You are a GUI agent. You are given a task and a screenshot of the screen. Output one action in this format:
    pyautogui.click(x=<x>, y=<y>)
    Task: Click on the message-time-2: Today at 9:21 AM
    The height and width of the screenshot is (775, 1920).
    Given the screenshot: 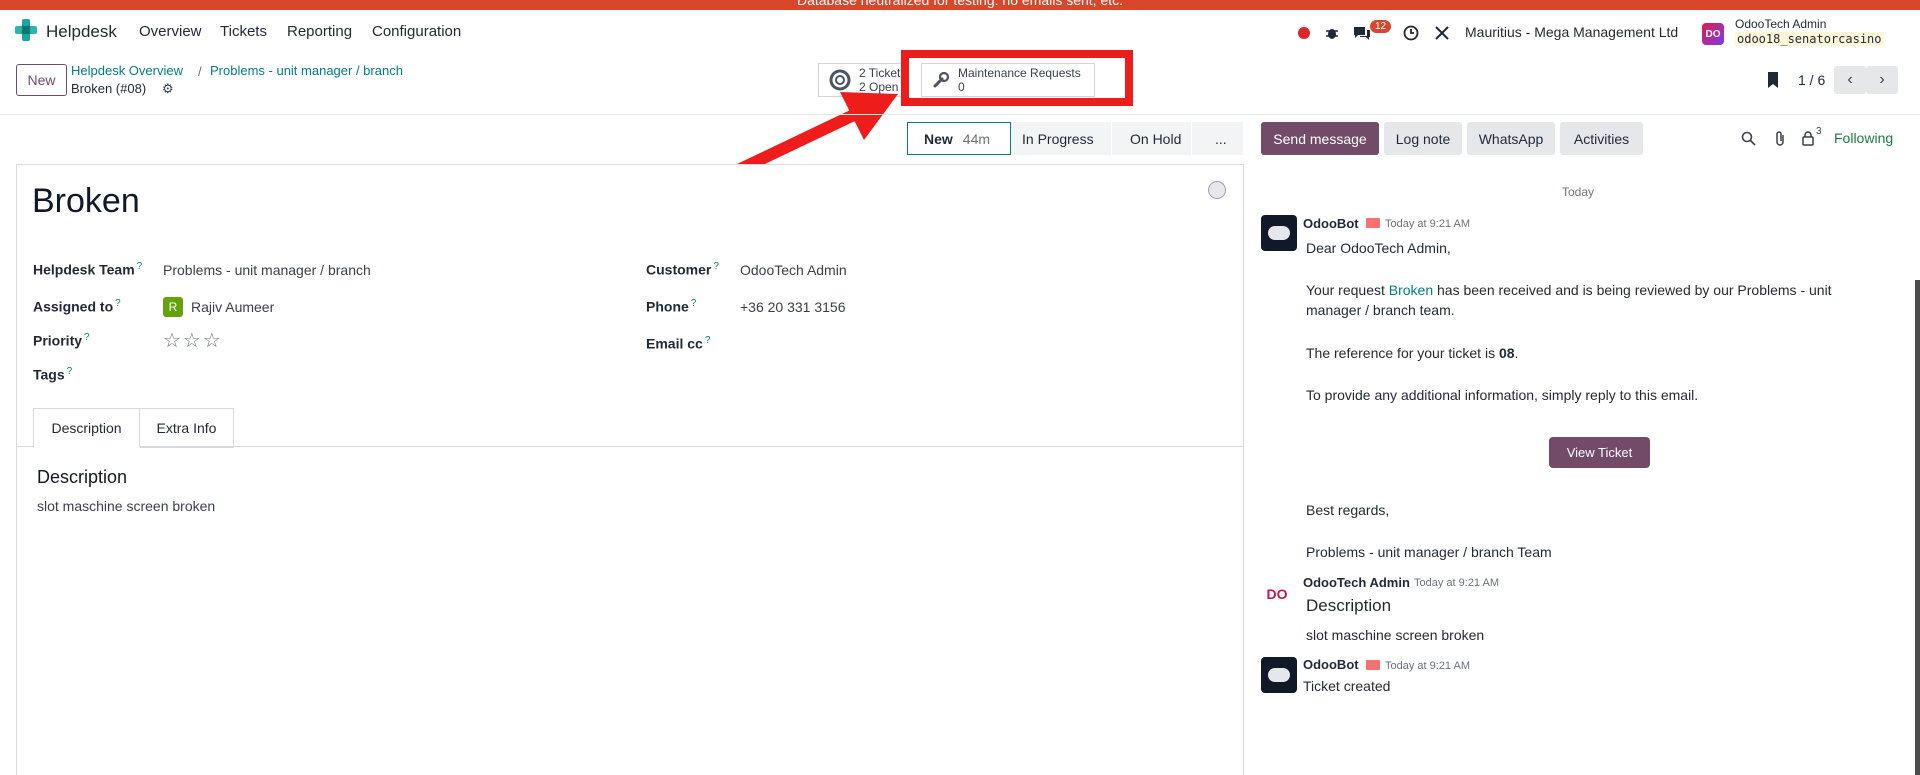 What is the action you would take?
    pyautogui.click(x=1456, y=583)
    